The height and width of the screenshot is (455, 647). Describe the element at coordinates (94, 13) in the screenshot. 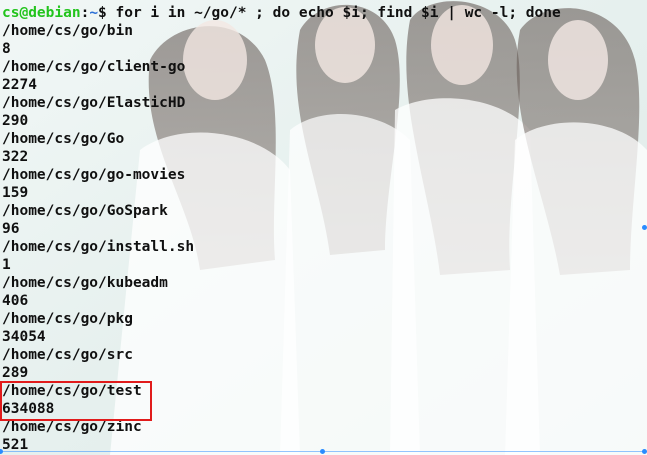

I see `prompt-path: ~` at that location.